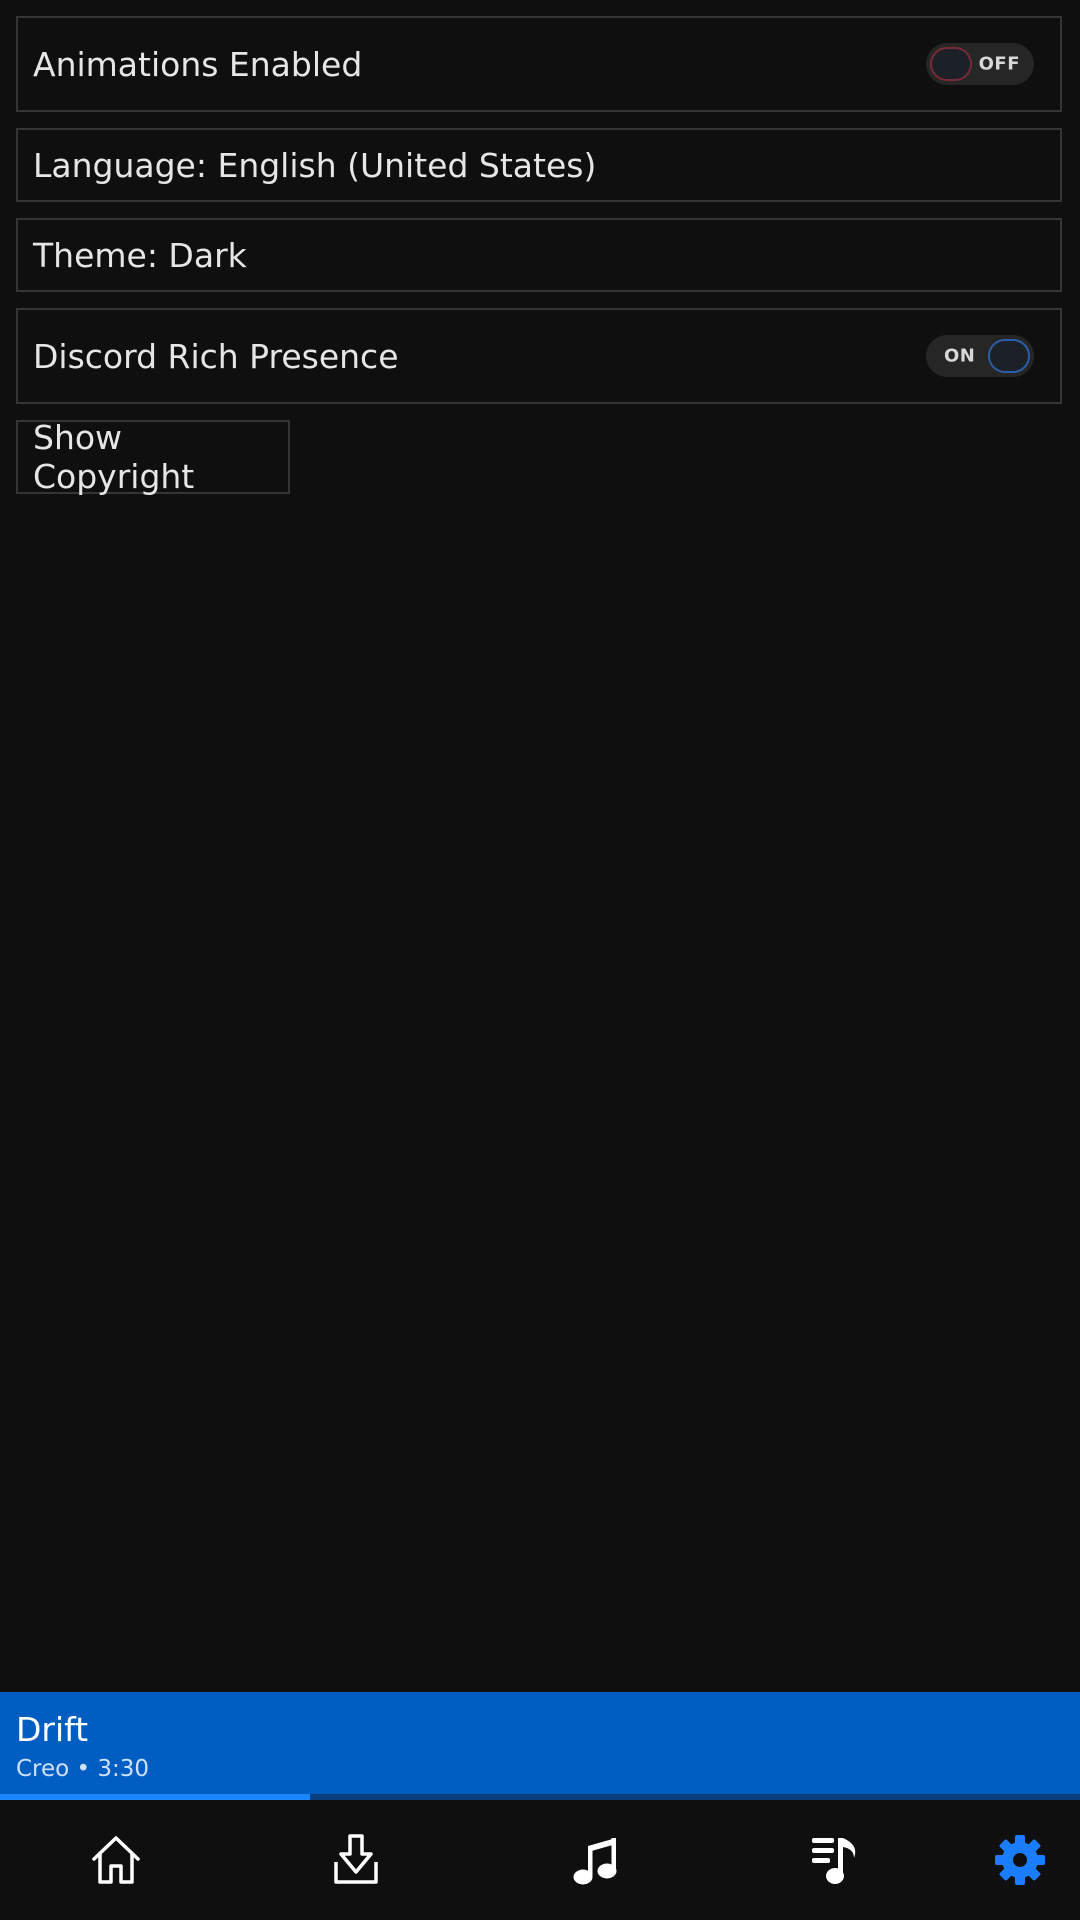  Describe the element at coordinates (539, 255) in the screenshot. I see `theme-setting-row: Theme: Dark` at that location.